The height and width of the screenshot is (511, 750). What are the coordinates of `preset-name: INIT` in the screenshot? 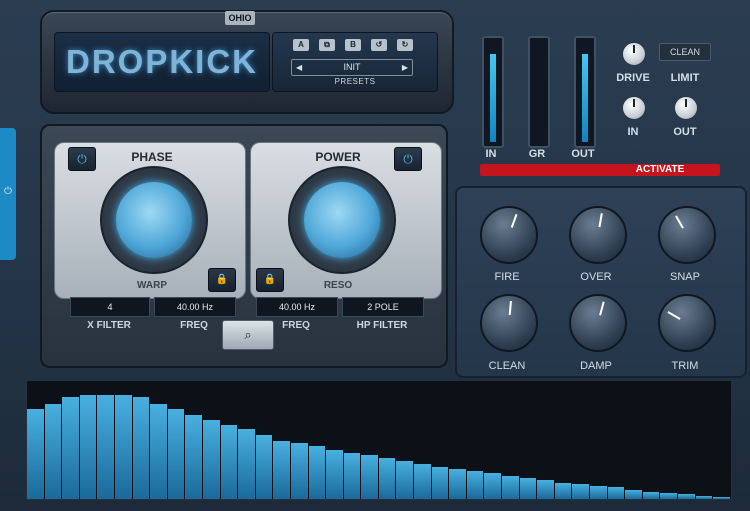 It's located at (352, 67).